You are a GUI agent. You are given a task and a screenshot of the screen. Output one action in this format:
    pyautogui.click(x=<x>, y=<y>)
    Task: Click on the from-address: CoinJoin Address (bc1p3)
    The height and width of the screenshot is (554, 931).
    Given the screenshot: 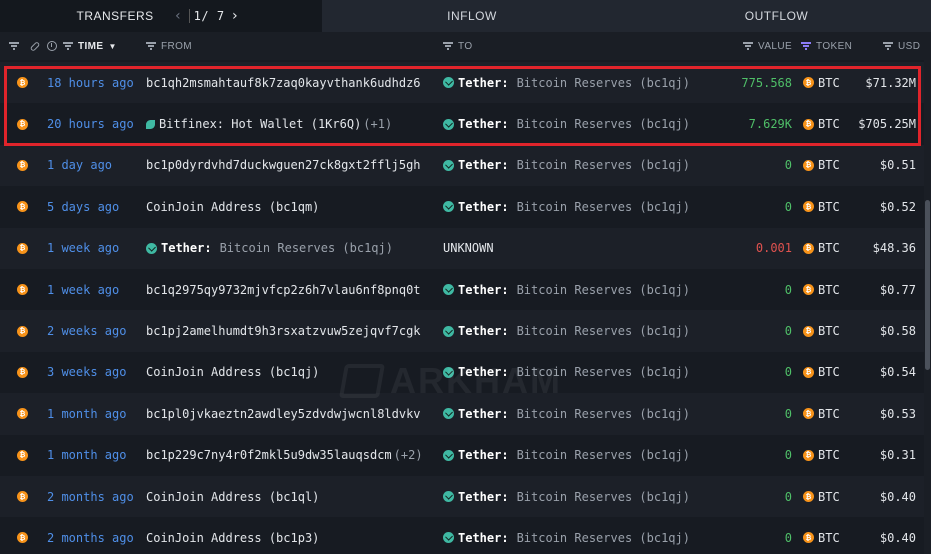 What is the action you would take?
    pyautogui.click(x=232, y=538)
    